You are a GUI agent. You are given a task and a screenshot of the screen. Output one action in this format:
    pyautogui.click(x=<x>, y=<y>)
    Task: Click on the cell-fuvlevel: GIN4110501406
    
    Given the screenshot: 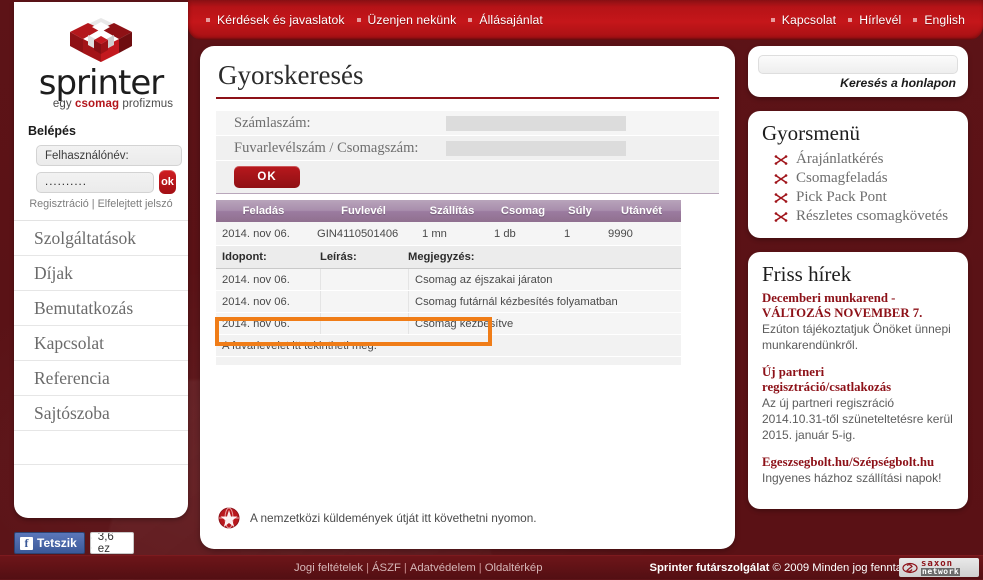 What is the action you would take?
    pyautogui.click(x=358, y=233)
    